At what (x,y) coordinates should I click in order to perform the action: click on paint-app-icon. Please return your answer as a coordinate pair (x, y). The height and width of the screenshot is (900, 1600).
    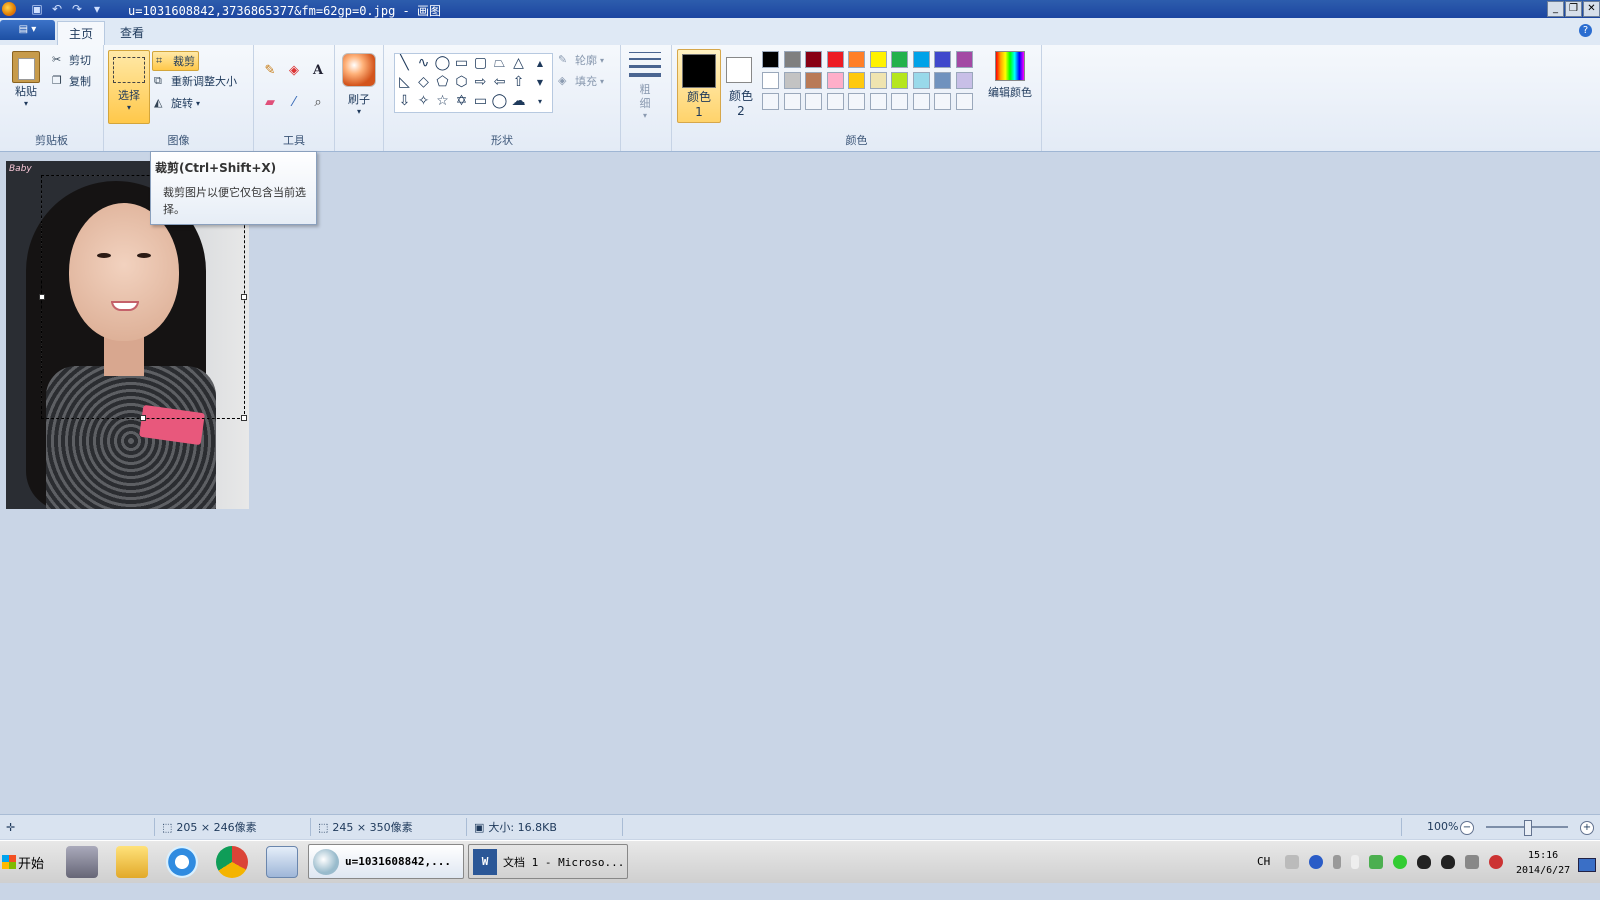
    Looking at the image, I should click on (9, 9).